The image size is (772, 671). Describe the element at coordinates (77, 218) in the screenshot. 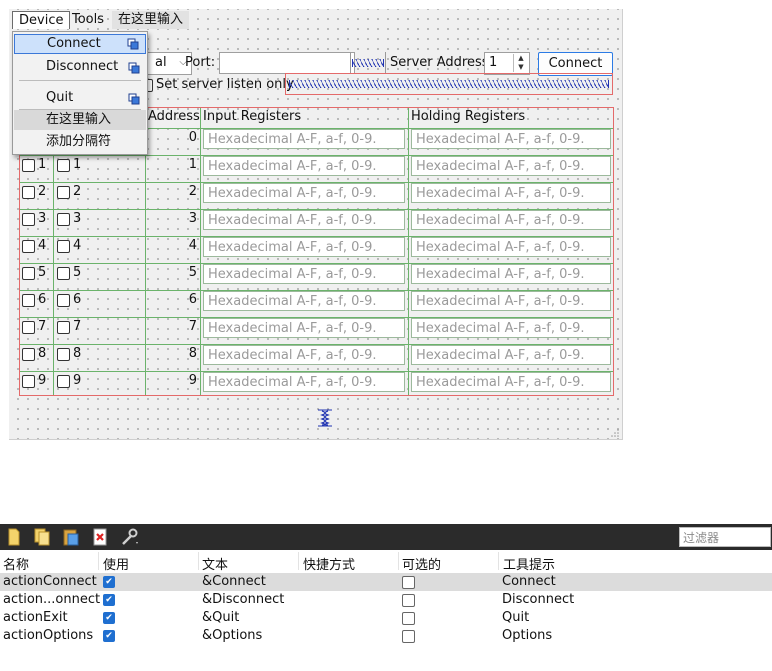

I see `discrete-input-label: 3` at that location.